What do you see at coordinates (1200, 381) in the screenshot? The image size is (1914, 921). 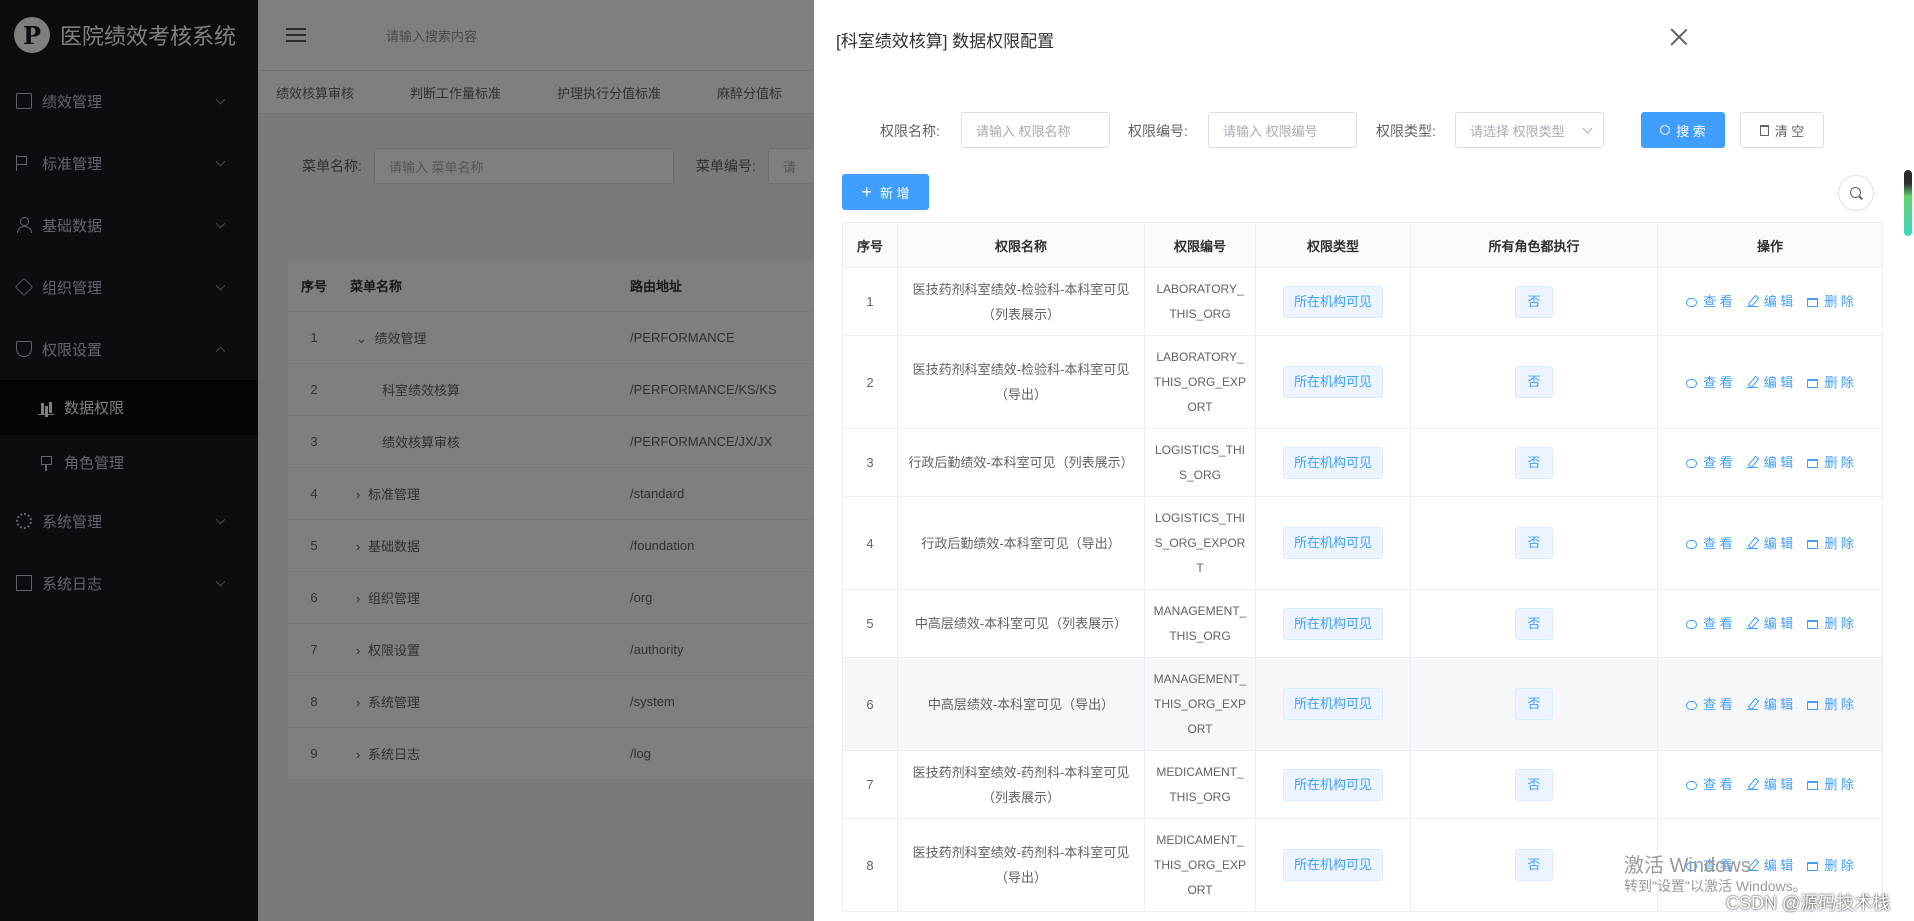 I see `permission-code: LABORATORY_THIS_ORG_EXPORT` at bounding box center [1200, 381].